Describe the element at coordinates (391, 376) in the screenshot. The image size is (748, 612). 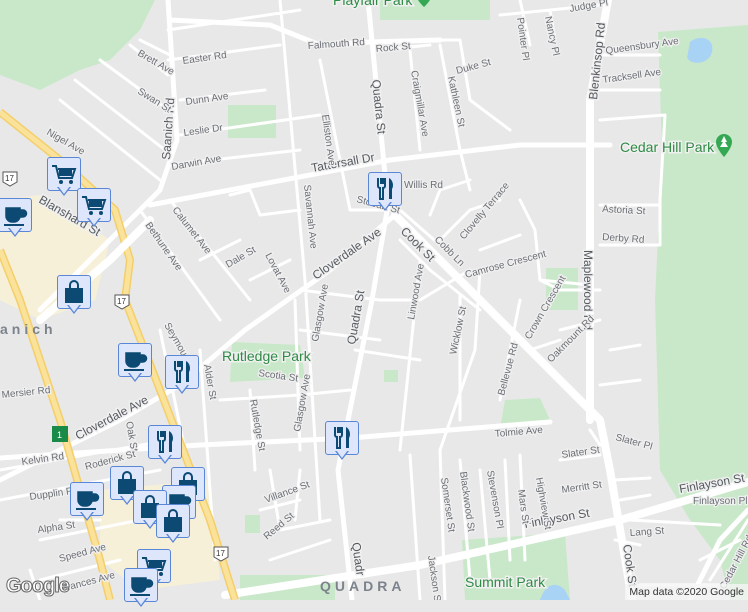
I see `park-area-quadra-small` at that location.